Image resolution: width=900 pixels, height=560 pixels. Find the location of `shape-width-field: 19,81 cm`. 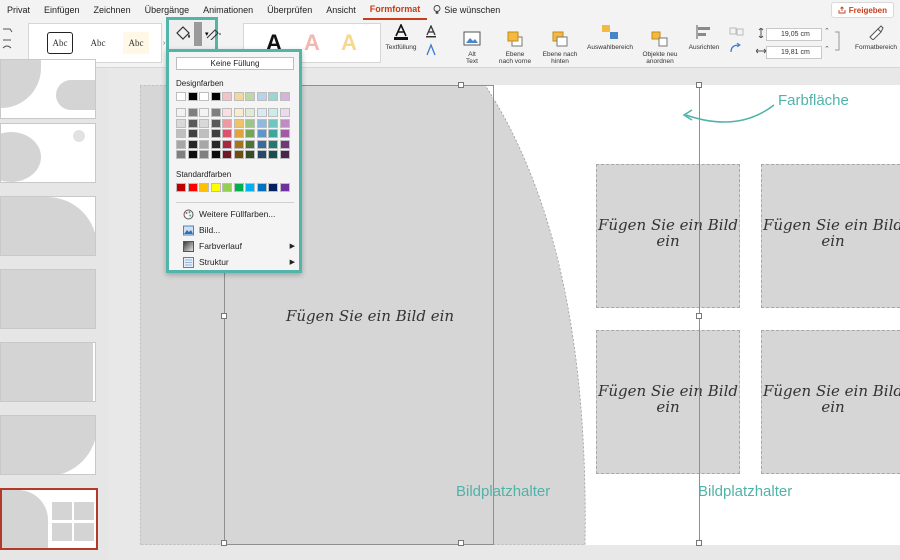

shape-width-field: 19,81 cm is located at coordinates (794, 52).